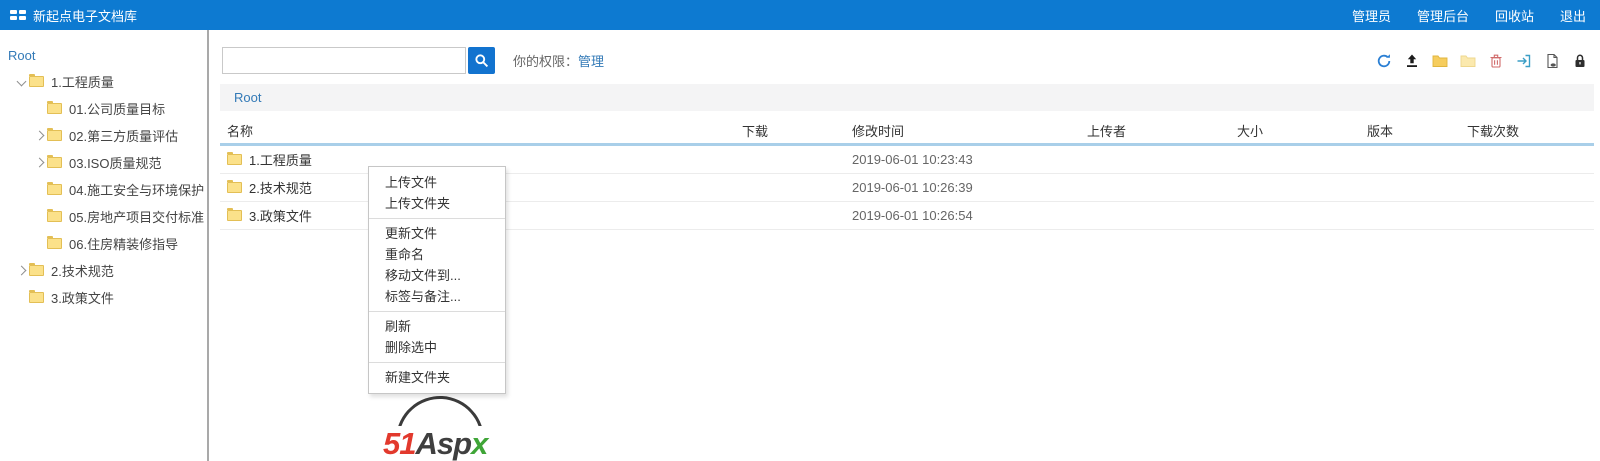  I want to click on brand: 新起点电子文档库, so click(73, 15).